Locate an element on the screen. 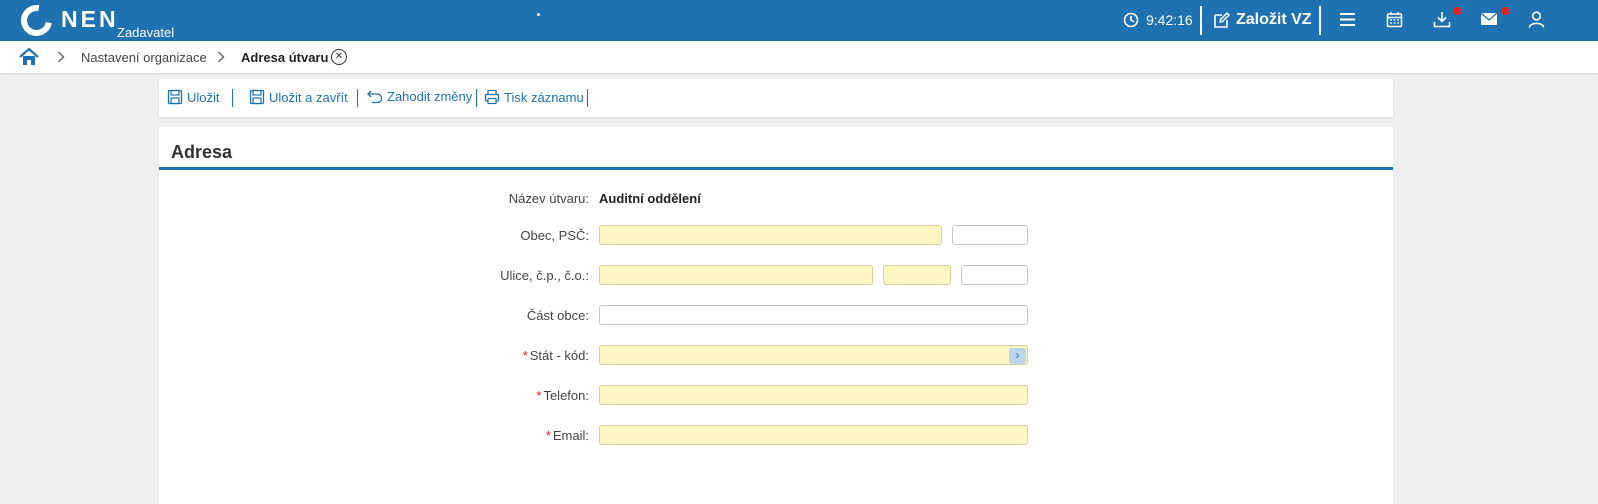 This screenshot has height=504, width=1598. section-title: Adresa is located at coordinates (202, 152).